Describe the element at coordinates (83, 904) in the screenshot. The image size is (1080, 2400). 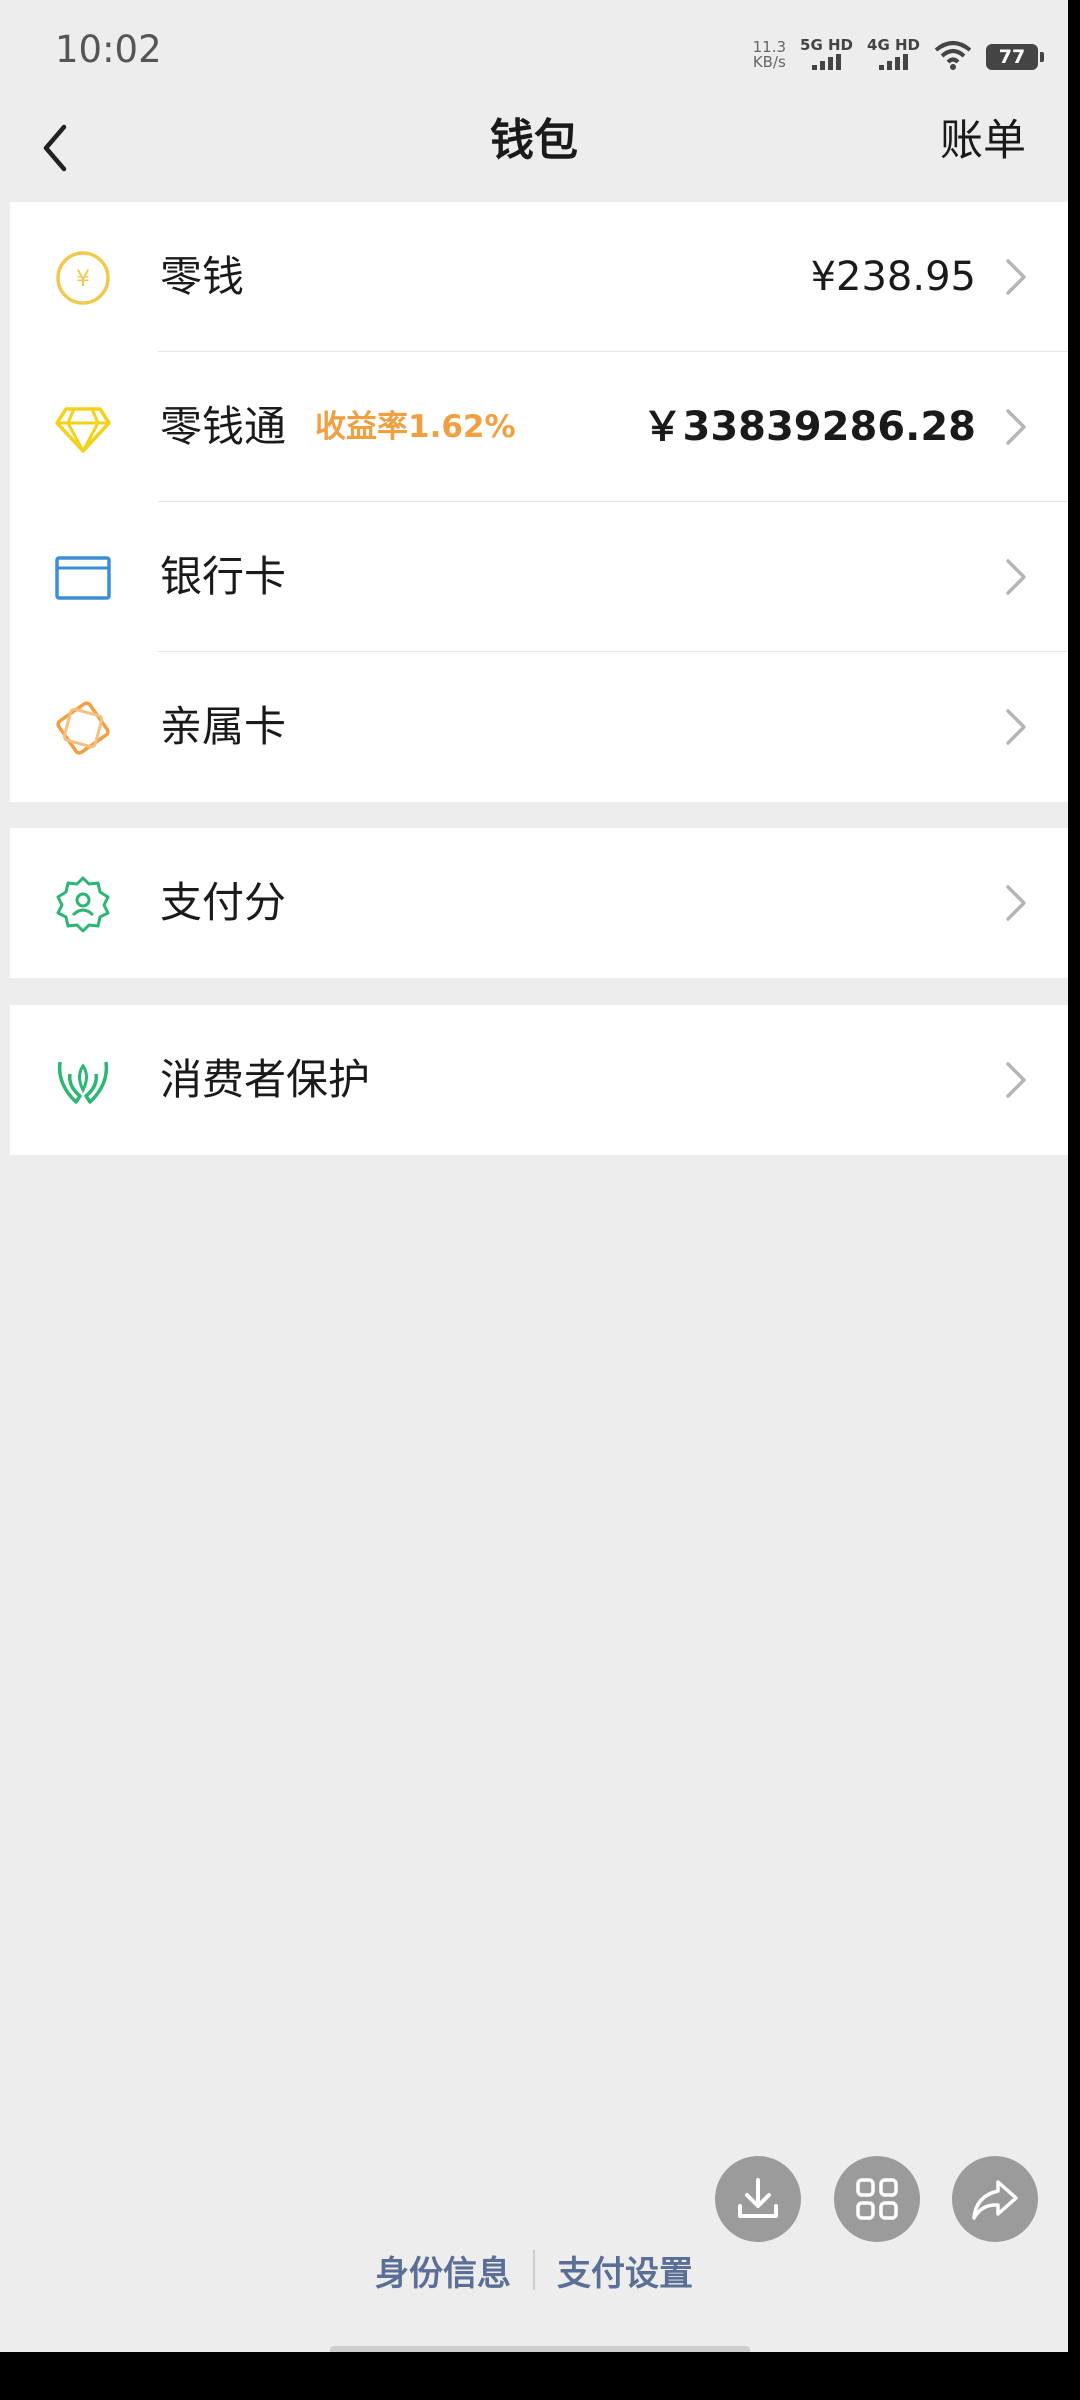
I see `pay-score-icon` at that location.